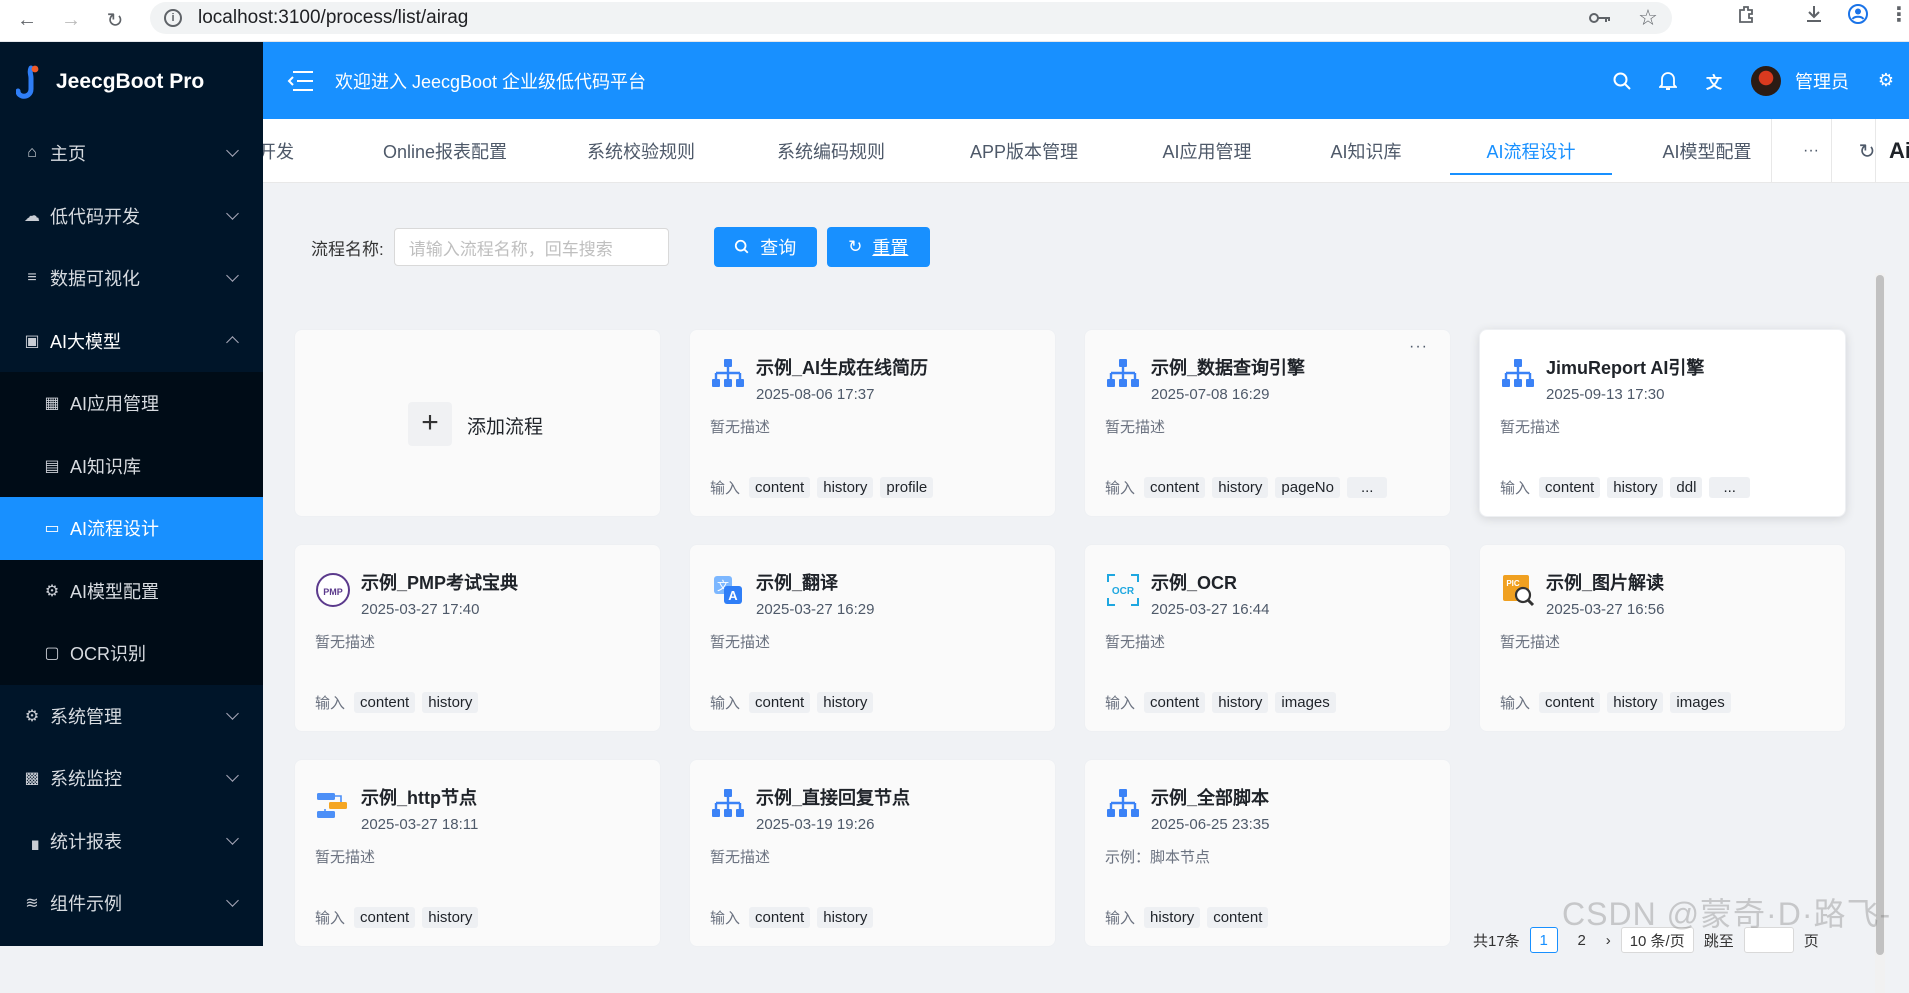  Describe the element at coordinates (131, 341) in the screenshot. I see `sidebar-item-ai-model: ▣ AI大模型` at that location.